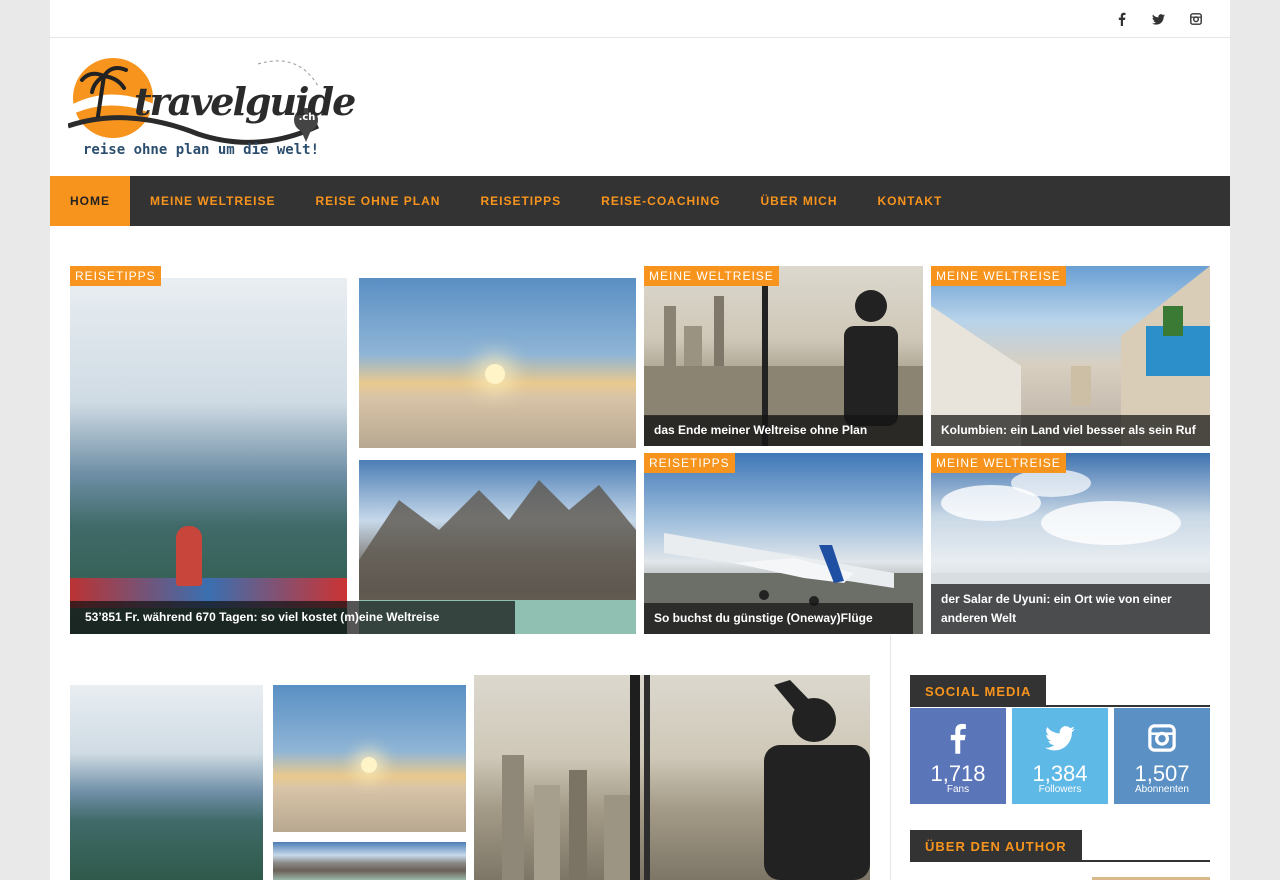  Describe the element at coordinates (166, 782) in the screenshot. I see `article-image-lake` at that location.